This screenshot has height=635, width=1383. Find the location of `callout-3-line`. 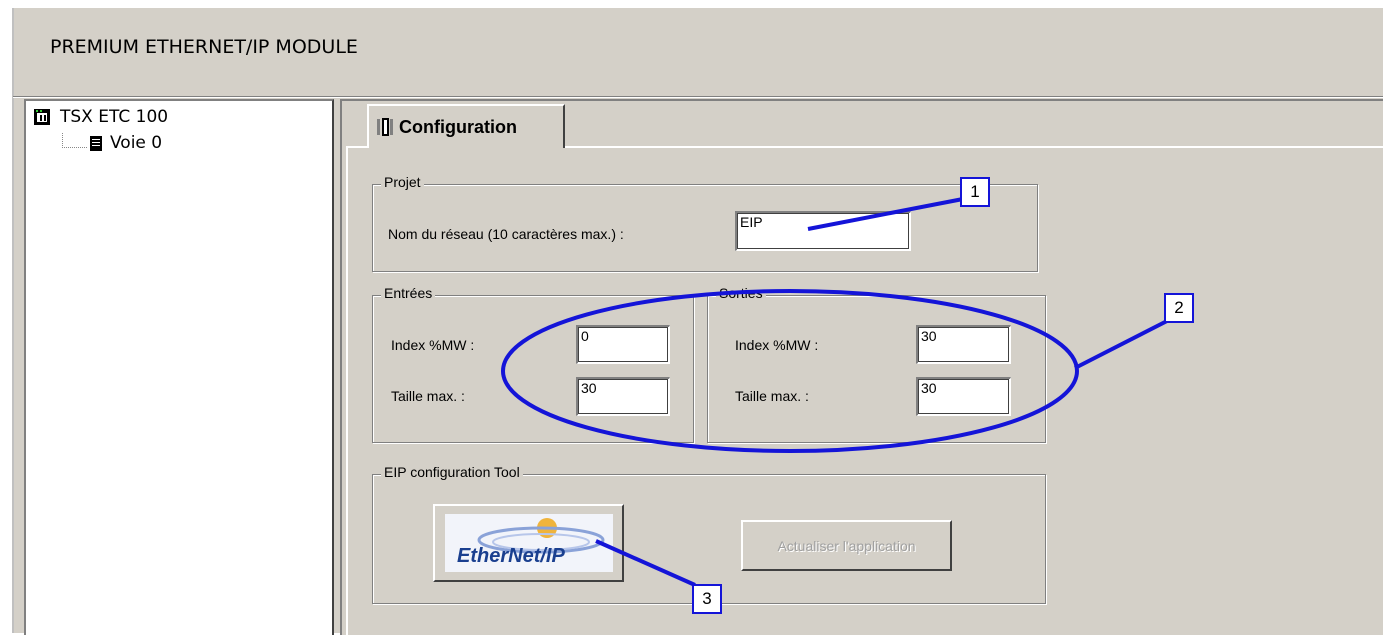

callout-3-line is located at coordinates (645, 563).